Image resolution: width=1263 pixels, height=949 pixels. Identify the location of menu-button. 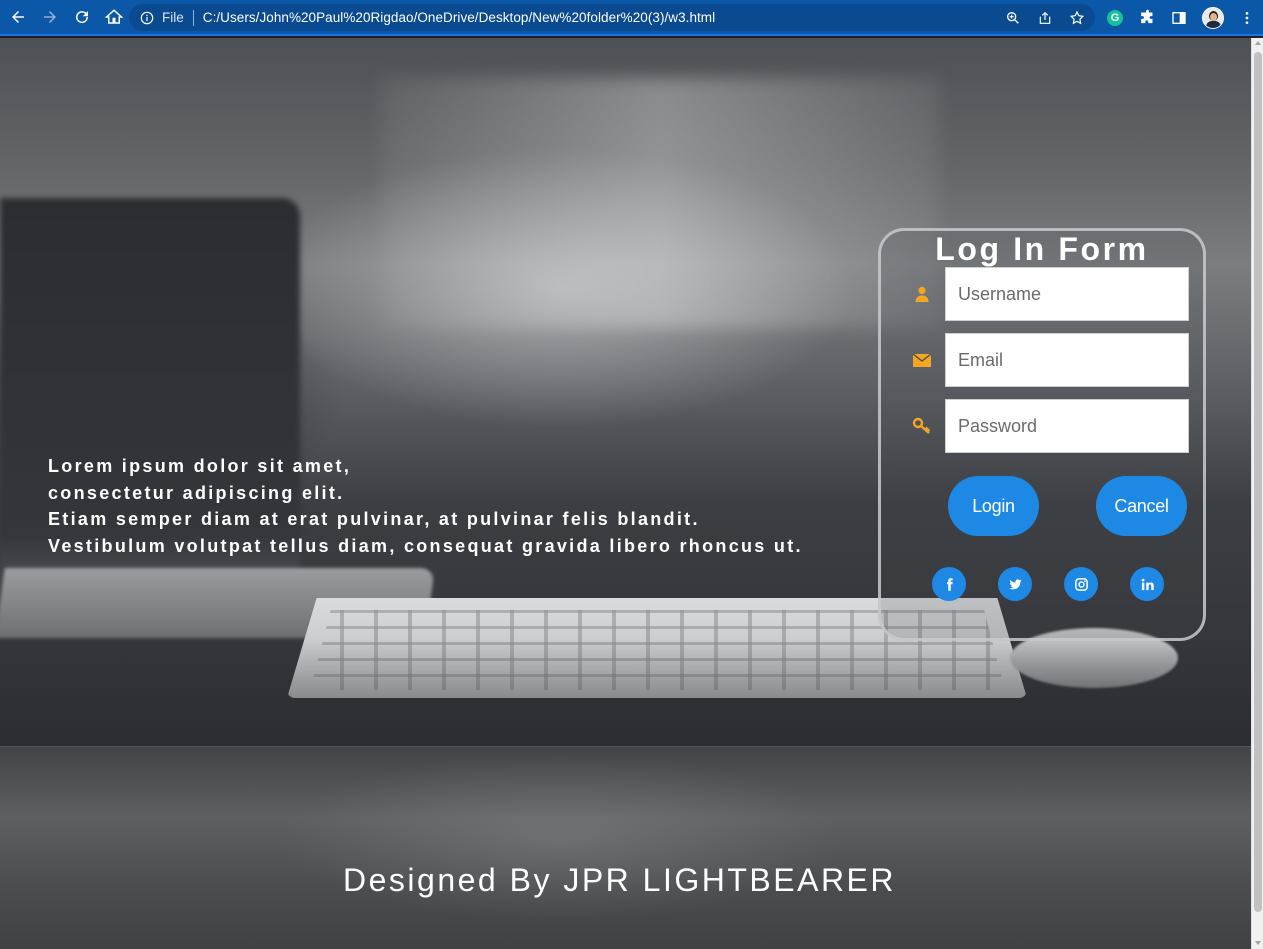
(1247, 18).